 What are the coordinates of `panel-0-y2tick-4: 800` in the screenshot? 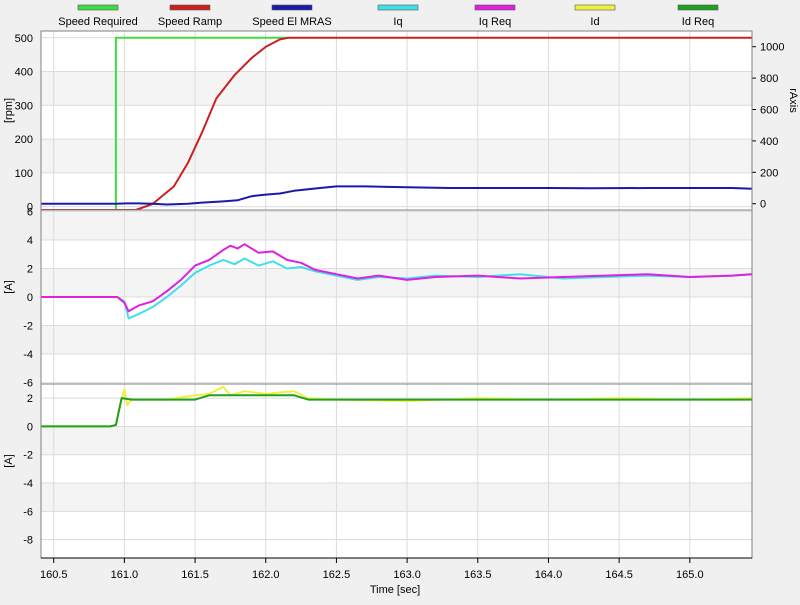 It's located at (769, 79).